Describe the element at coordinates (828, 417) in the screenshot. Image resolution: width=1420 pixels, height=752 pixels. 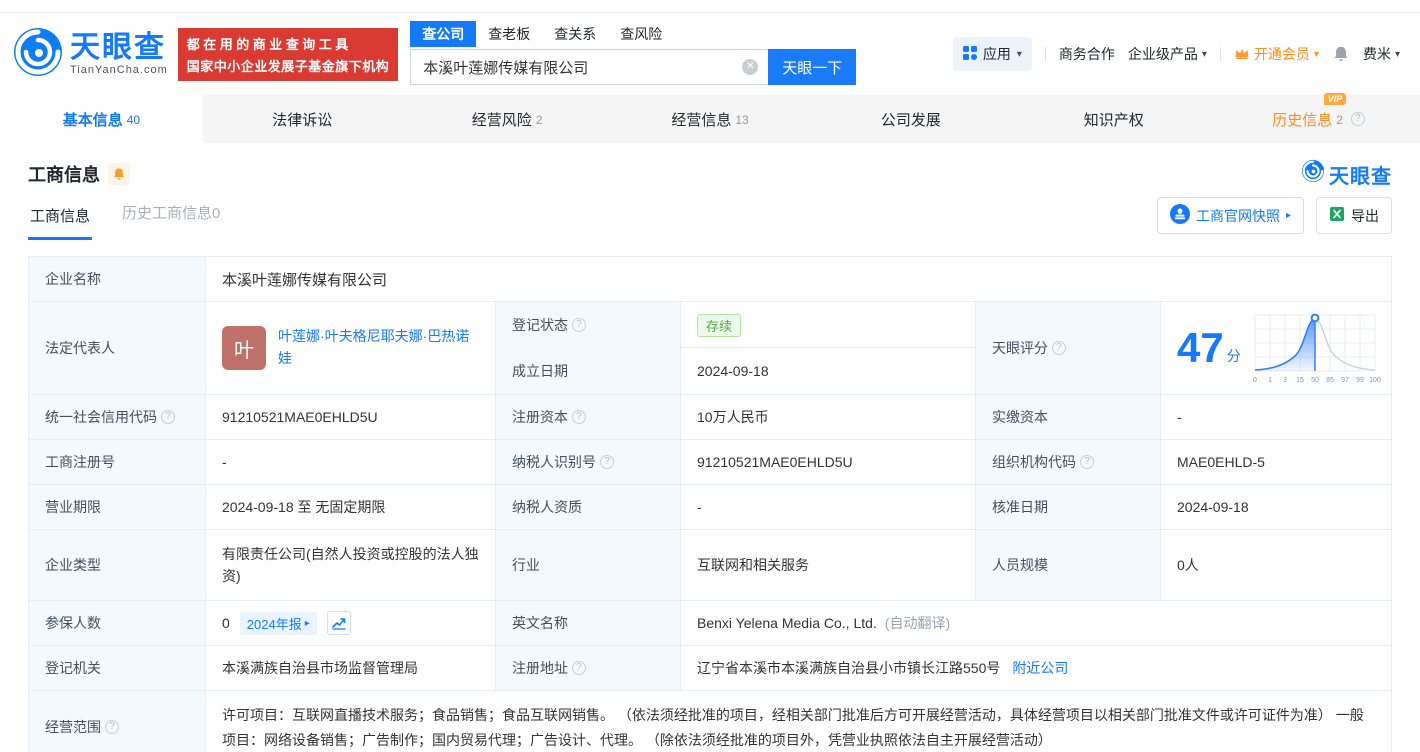
I see `reg-capital-value: 10万人民币` at that location.